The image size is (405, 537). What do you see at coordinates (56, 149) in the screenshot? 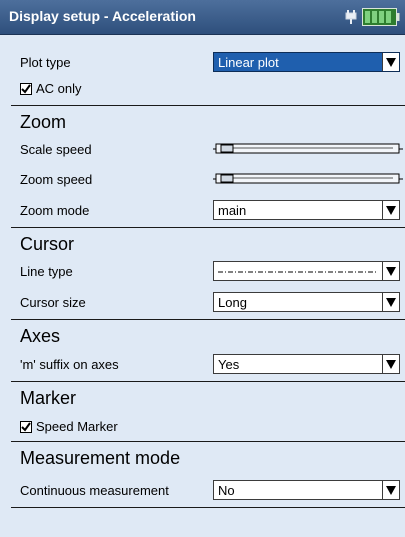
I see `scale-speed-label: Scale speed` at bounding box center [56, 149].